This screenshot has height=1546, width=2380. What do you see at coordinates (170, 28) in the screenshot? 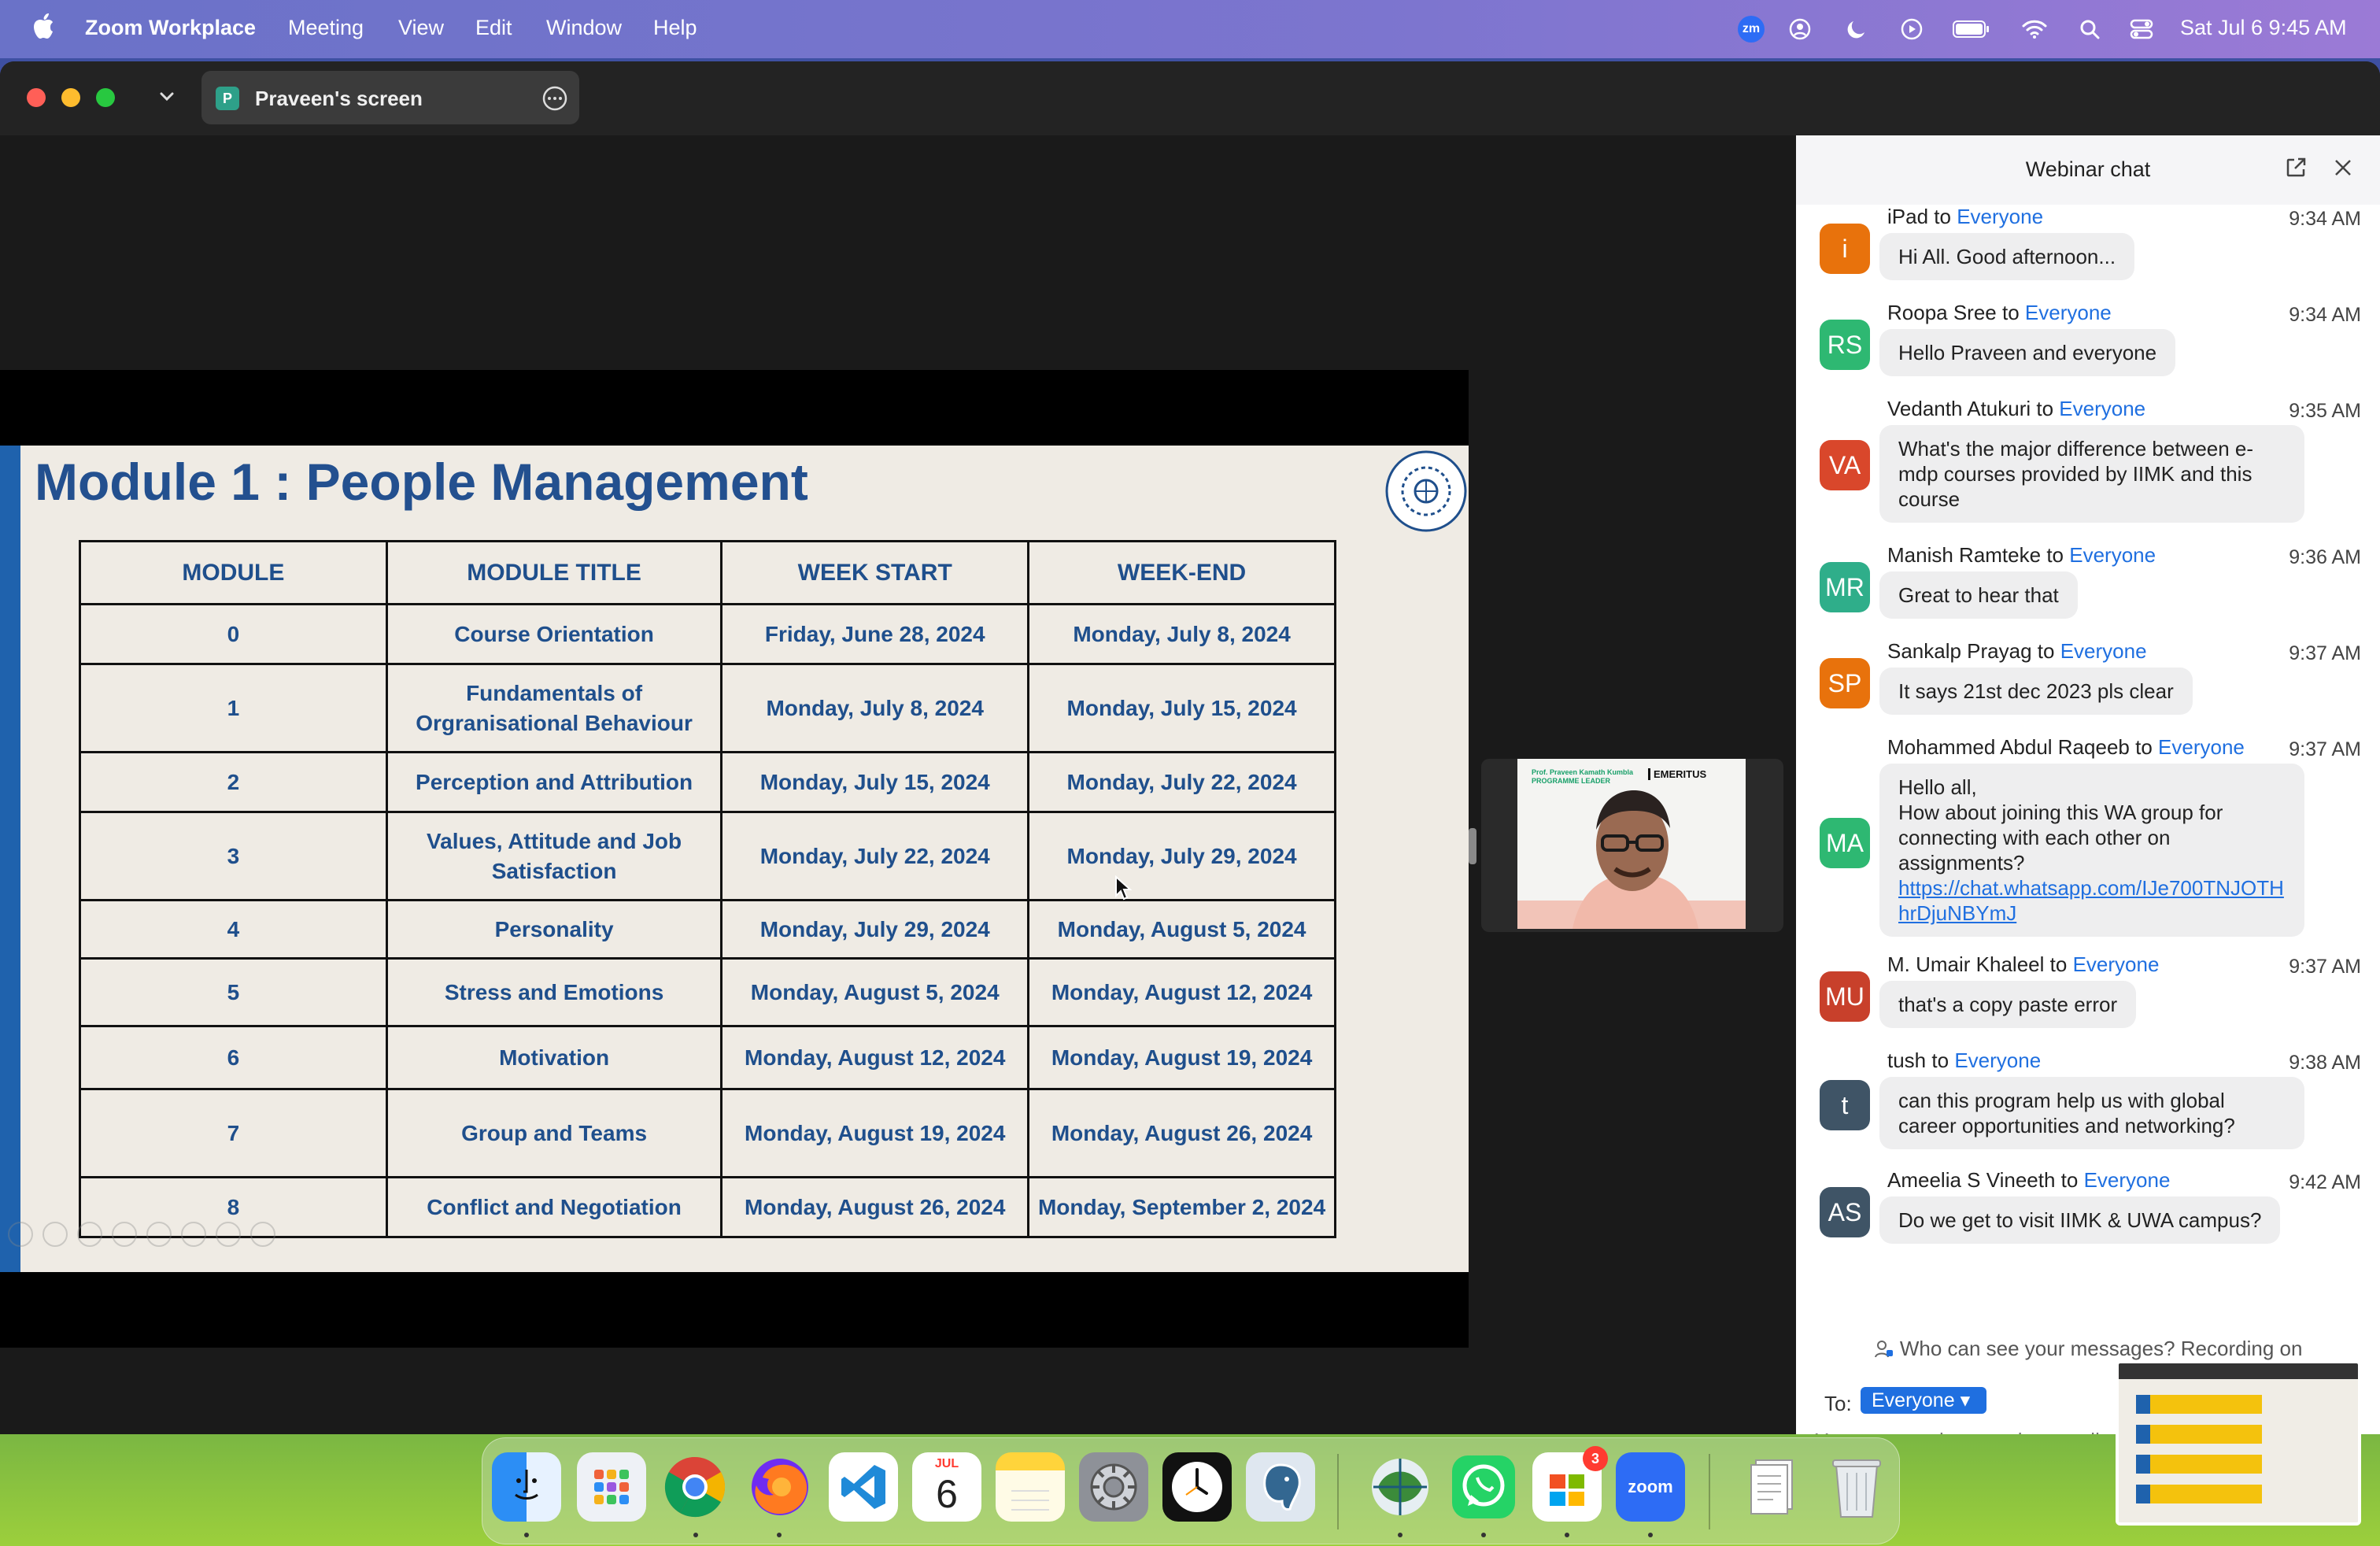
I see `menu-app-name: Zoom Workplace` at bounding box center [170, 28].